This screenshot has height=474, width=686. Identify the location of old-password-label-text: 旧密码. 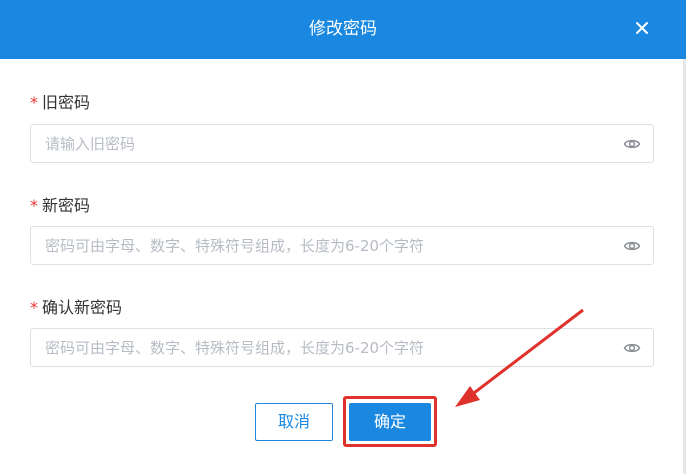
(66, 102).